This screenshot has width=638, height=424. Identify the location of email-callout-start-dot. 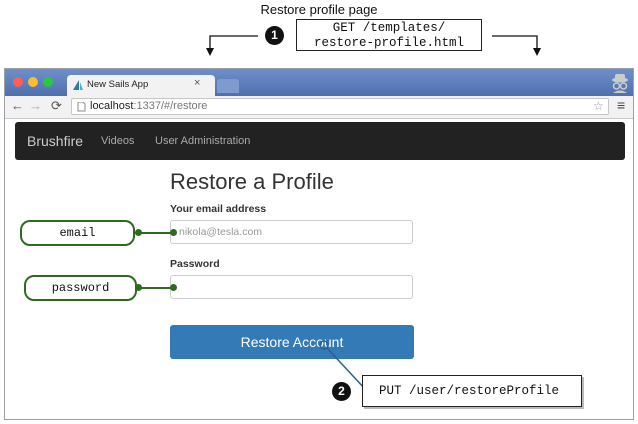
(138, 232).